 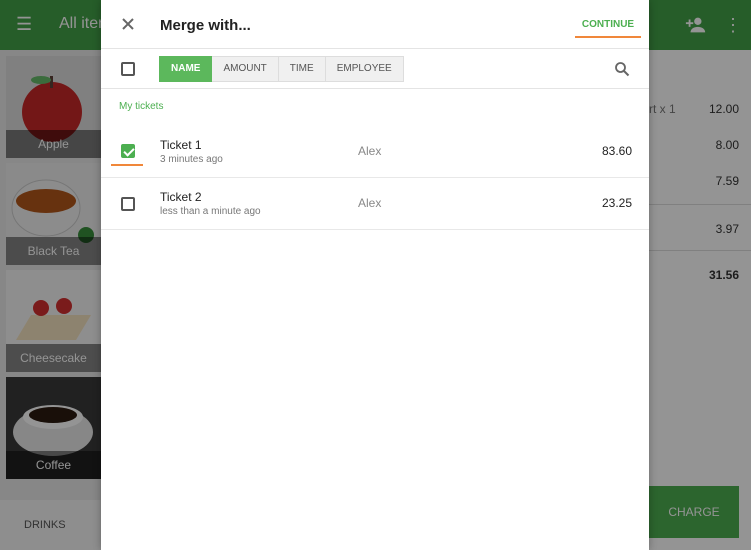 What do you see at coordinates (622, 69) in the screenshot?
I see `search-icon` at bounding box center [622, 69].